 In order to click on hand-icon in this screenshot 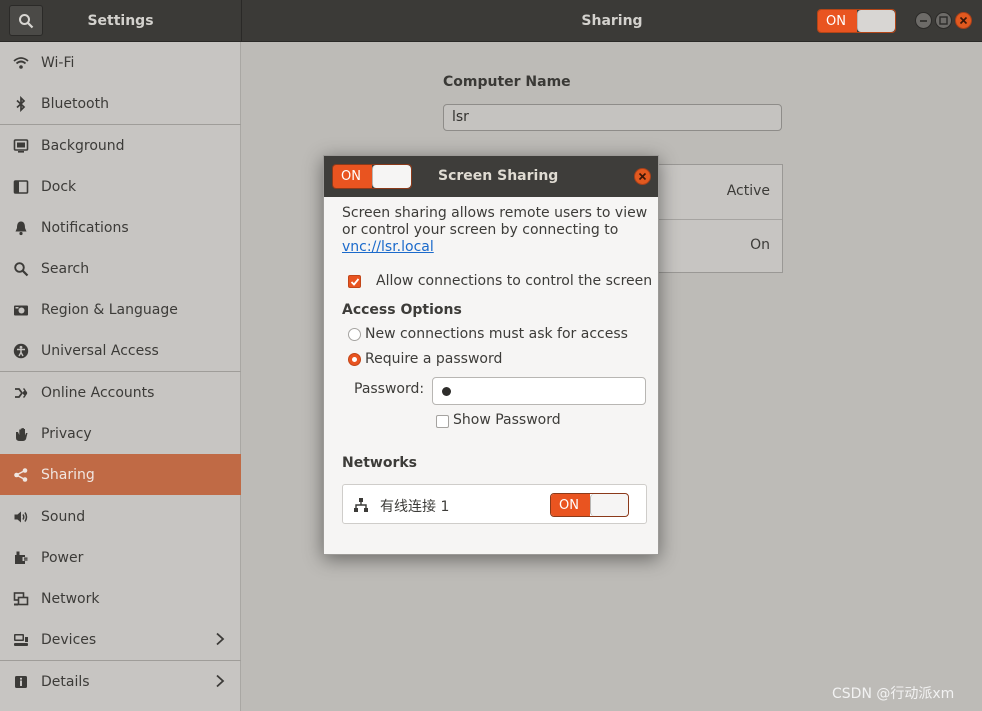, I will do `click(21, 434)`.